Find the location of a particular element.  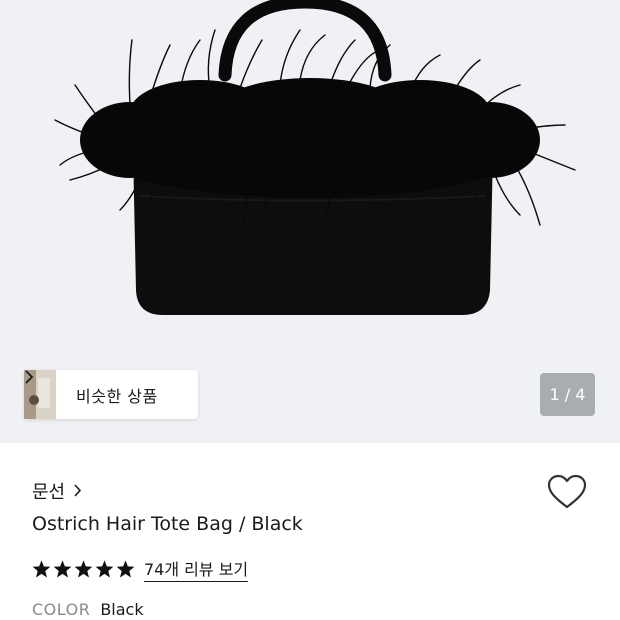

wishlist-button is located at coordinates (567, 494).